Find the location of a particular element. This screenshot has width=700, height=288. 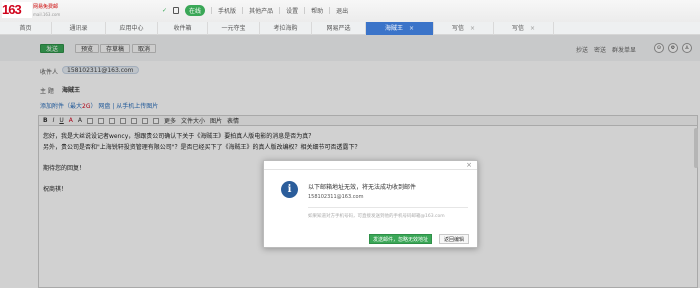

tab-label: 通讯录 is located at coordinates (78, 28).